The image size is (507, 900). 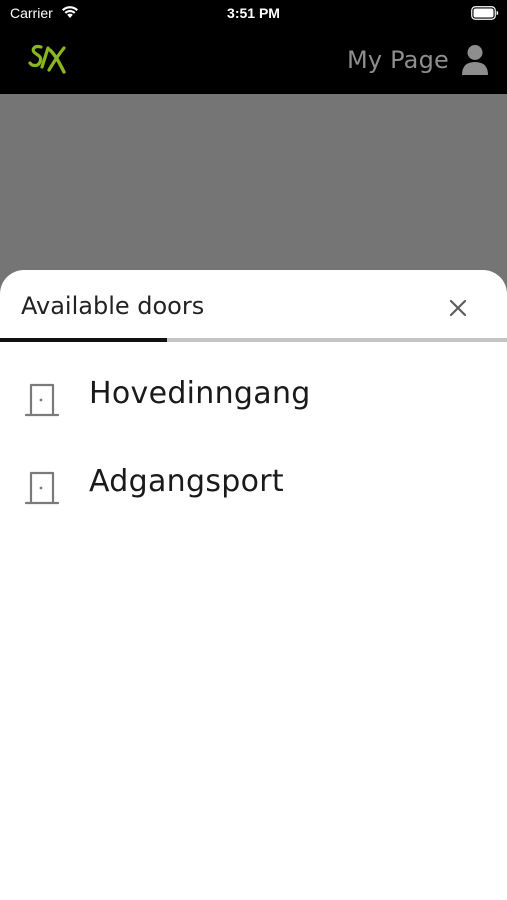 I want to click on close-icon, so click(x=458, y=308).